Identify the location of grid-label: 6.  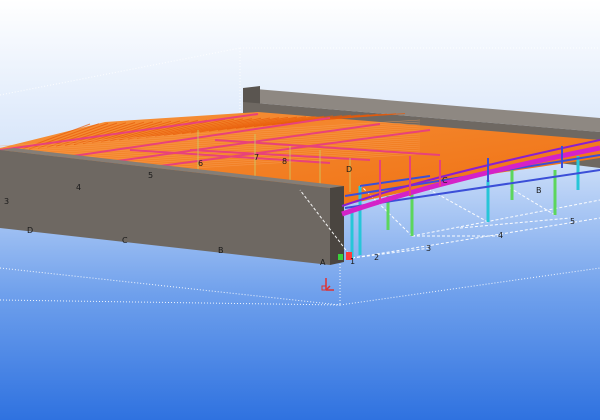
(200, 163).